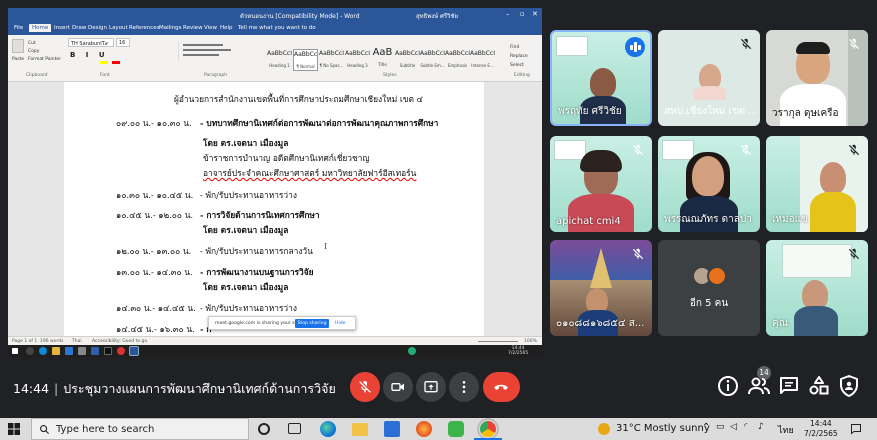  I want to click on participant-tile: apichat cmi4, so click(601, 184).